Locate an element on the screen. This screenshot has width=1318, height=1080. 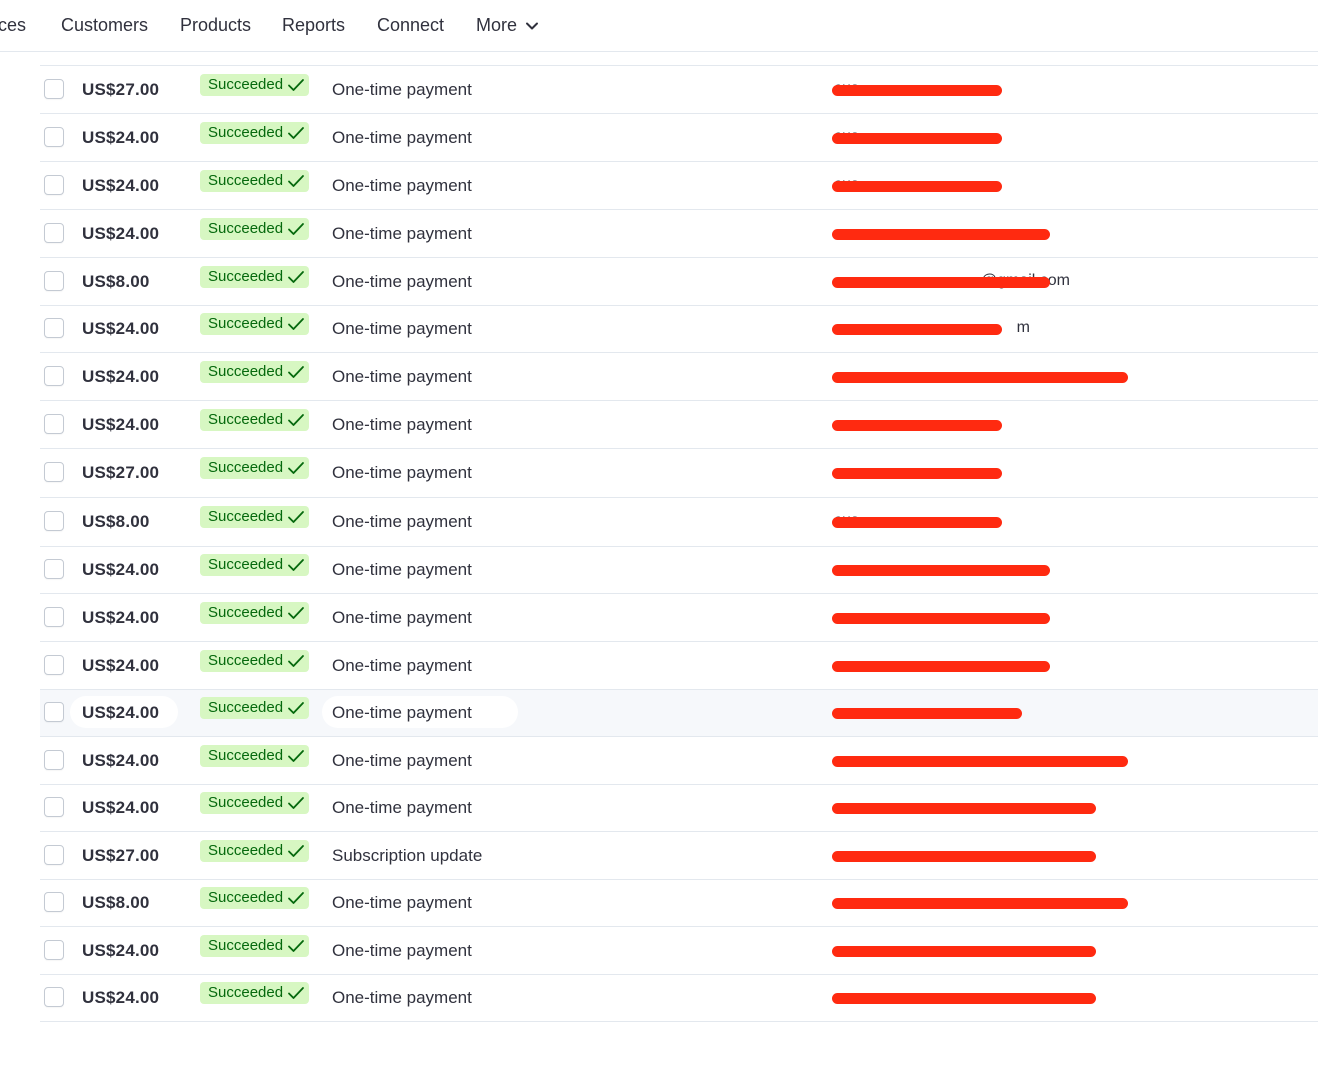
customer-cell: @gmail.com is located at coordinates (951, 281).